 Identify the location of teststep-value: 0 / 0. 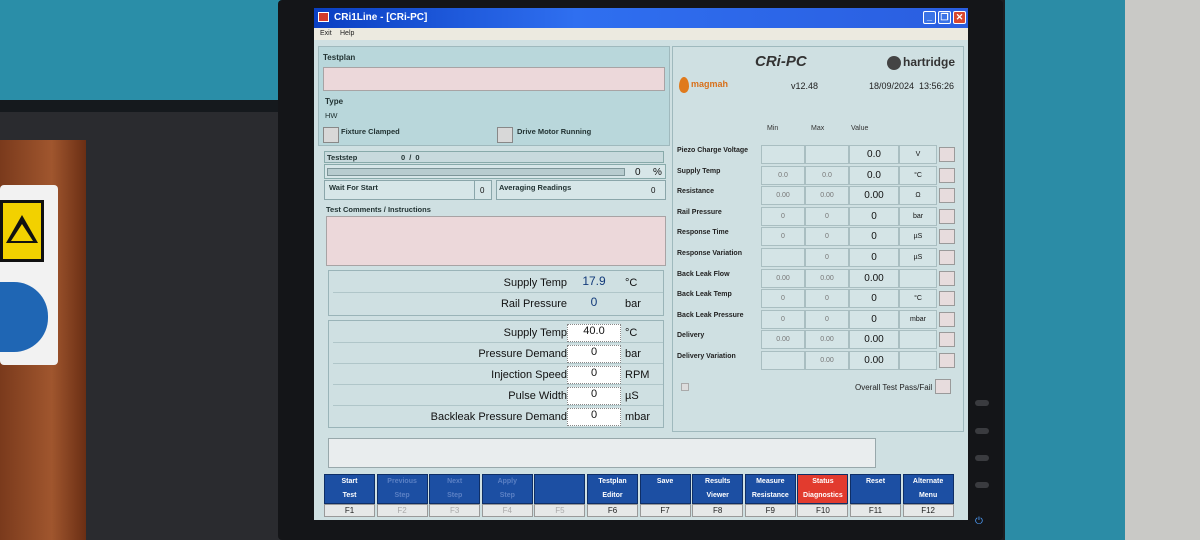
(411, 157).